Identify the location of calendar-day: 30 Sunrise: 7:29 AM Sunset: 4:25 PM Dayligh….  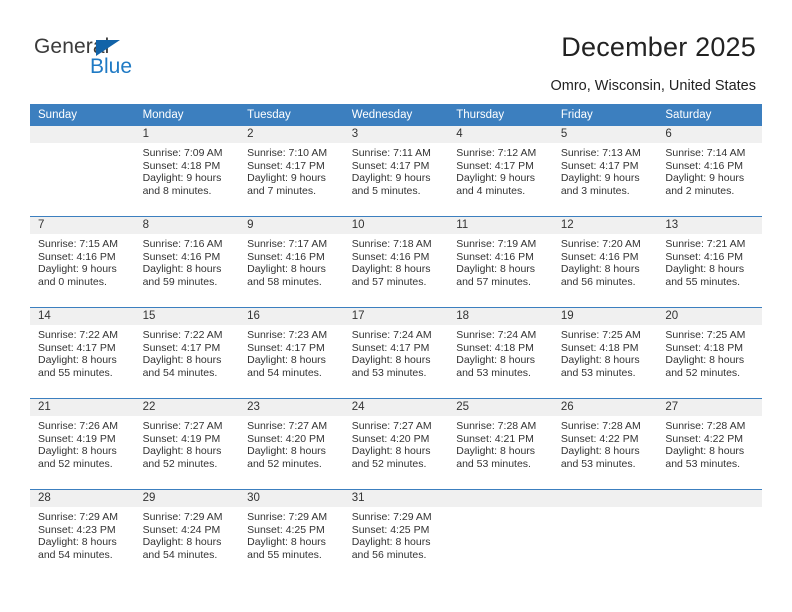
(291, 535).